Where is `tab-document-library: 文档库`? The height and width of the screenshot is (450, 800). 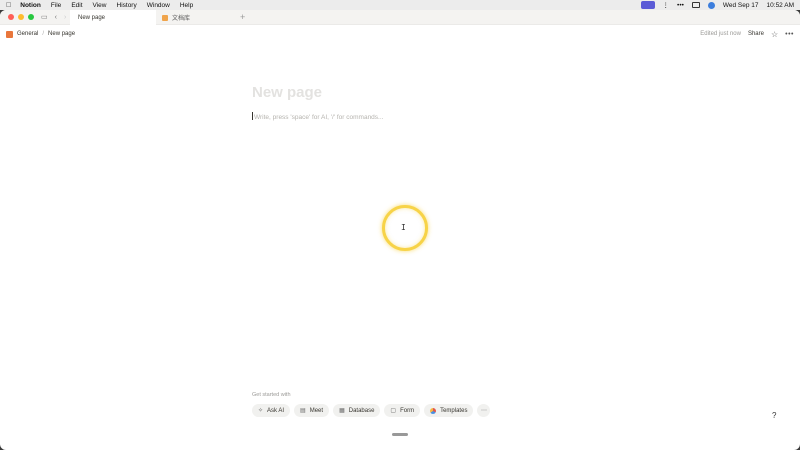
tab-document-library: 文档库 is located at coordinates (197, 17).